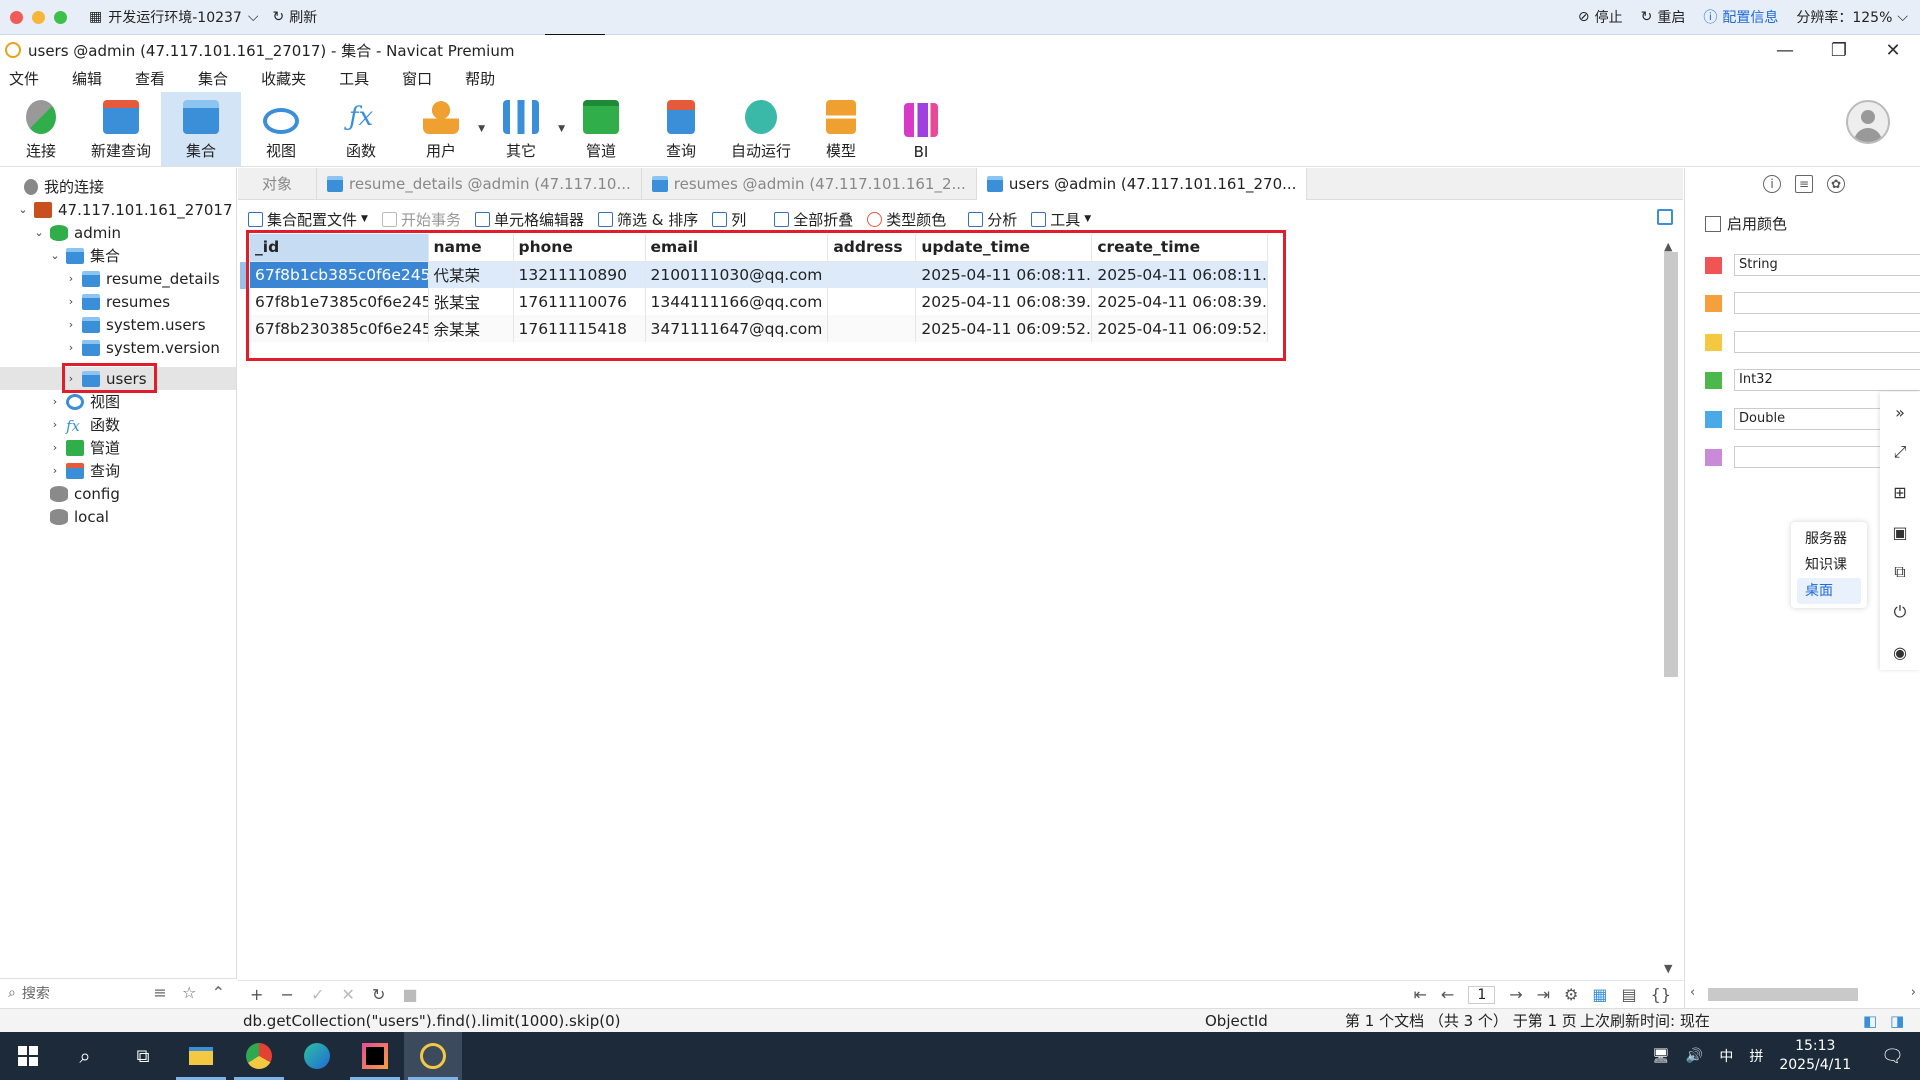  What do you see at coordinates (761, 129) in the screenshot?
I see `toolbar-automation: 自动运行` at bounding box center [761, 129].